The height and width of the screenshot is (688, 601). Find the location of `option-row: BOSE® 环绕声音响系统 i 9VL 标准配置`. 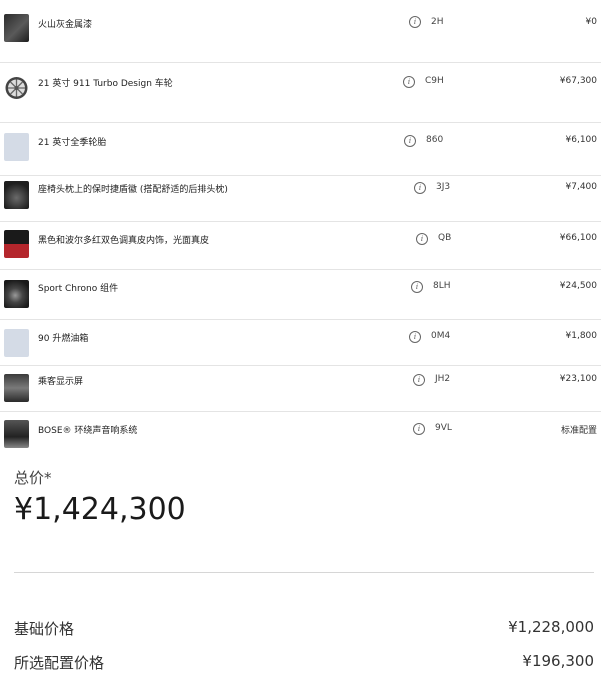

option-row: BOSE® 环绕声音响系统 i 9VL 标准配置 is located at coordinates (300, 431).